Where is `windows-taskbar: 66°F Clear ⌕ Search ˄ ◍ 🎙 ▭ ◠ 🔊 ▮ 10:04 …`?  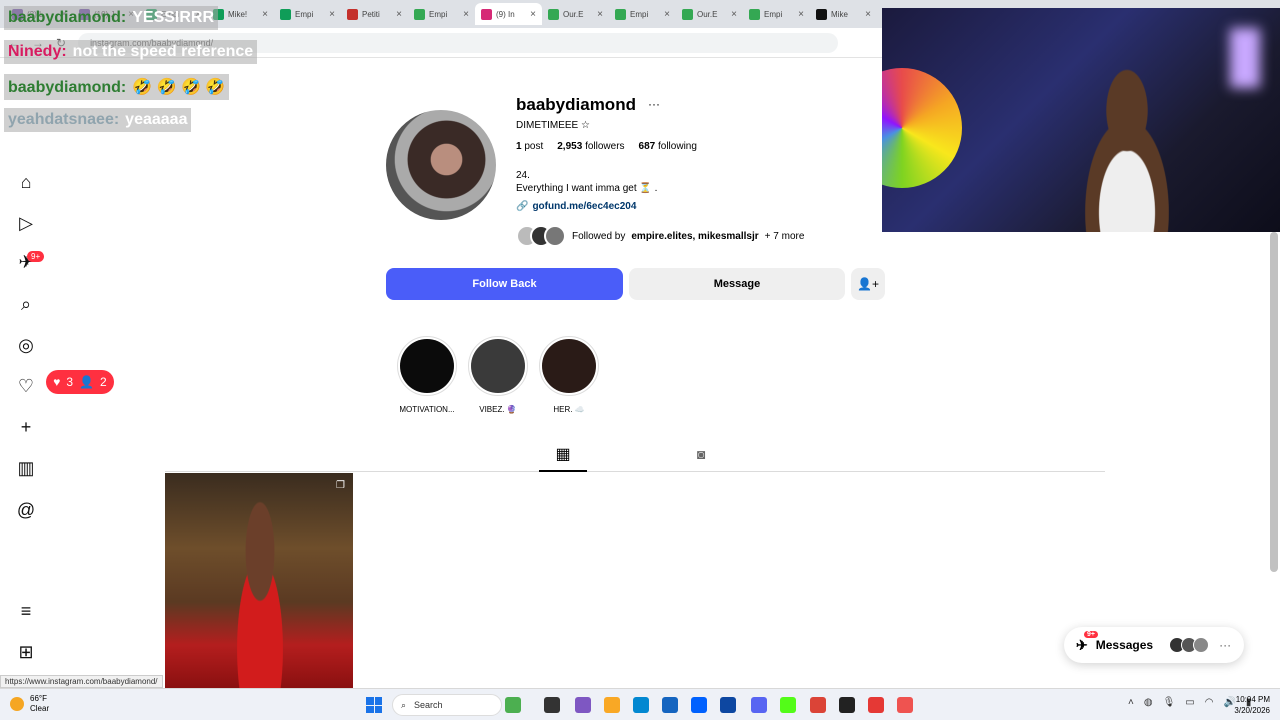 windows-taskbar: 66°F Clear ⌕ Search ˄ ◍ 🎙 ▭ ◠ 🔊 ▮ 10:04 … is located at coordinates (640, 704).